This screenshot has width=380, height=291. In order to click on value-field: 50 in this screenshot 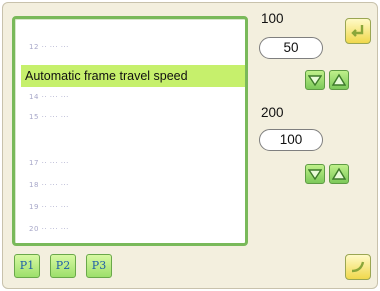, I will do `click(291, 48)`.